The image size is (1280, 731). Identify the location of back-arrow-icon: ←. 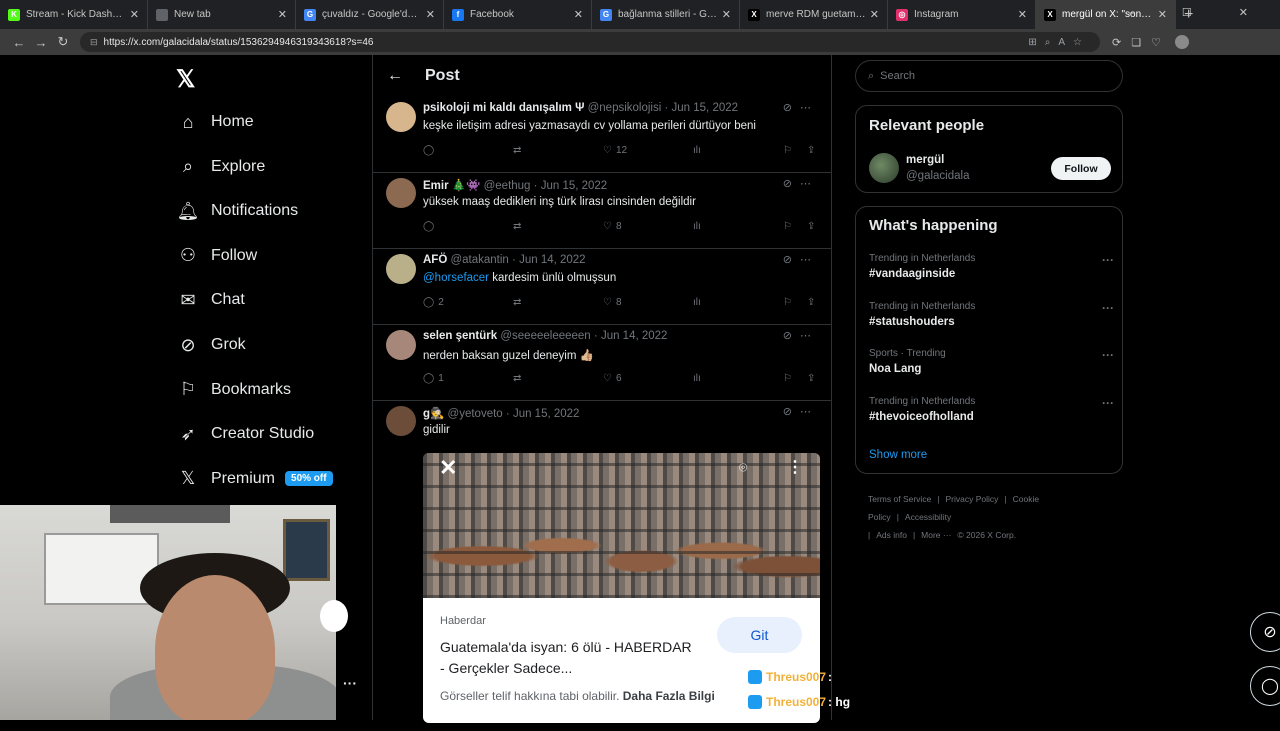
(395, 76).